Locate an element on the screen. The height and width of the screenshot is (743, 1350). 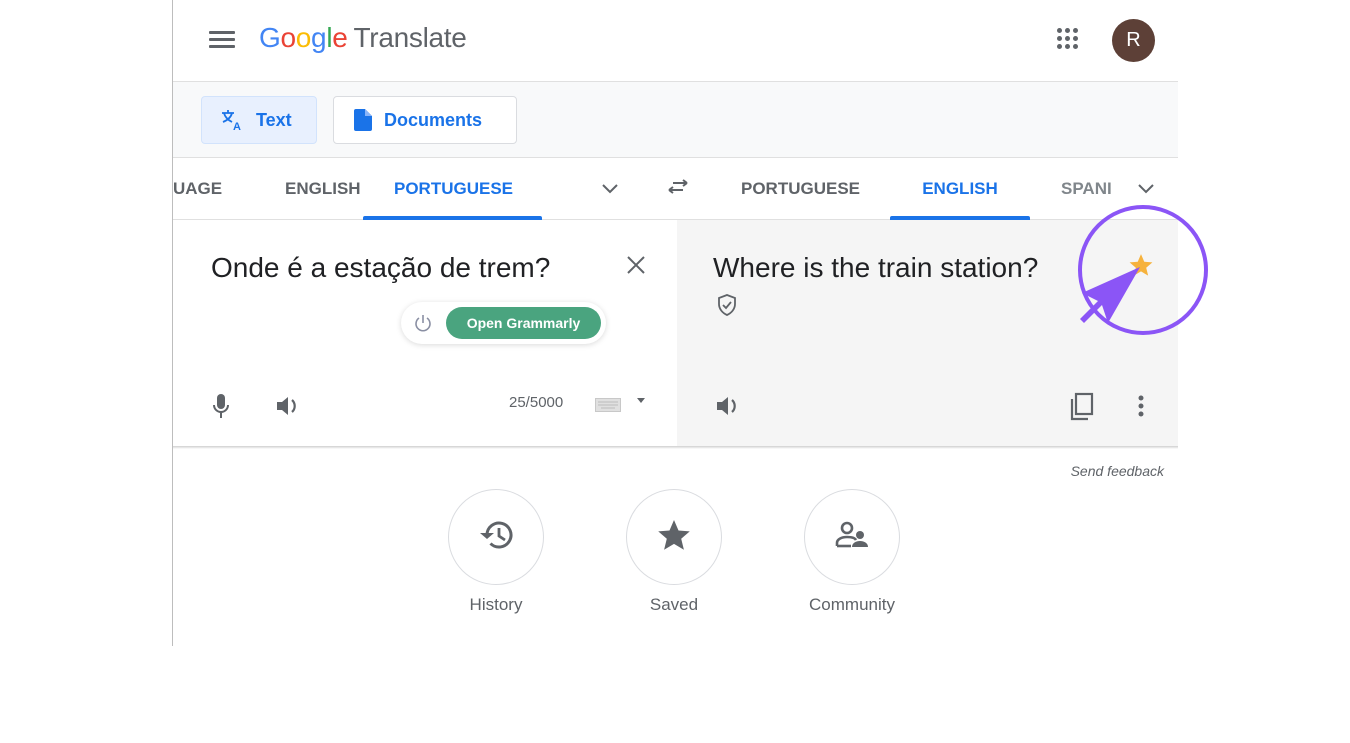
saved-shortcut: Saved is located at coordinates (674, 552).